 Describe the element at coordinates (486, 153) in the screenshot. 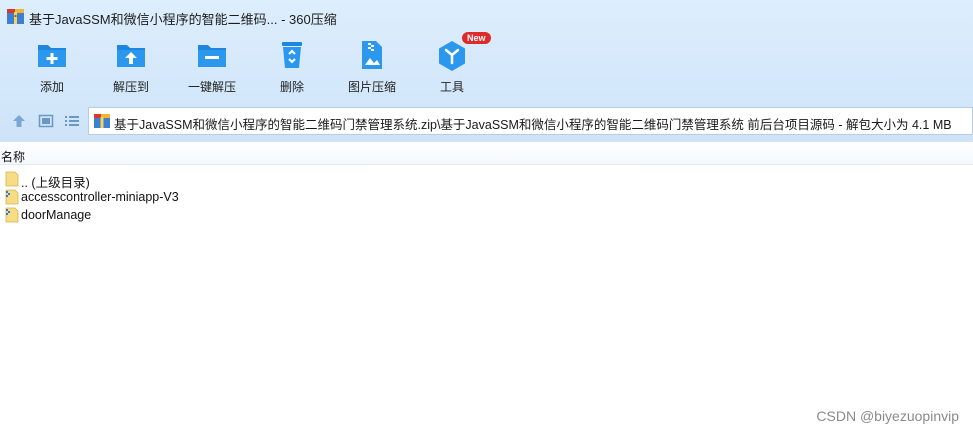

I see `column-header-name: 名称` at that location.